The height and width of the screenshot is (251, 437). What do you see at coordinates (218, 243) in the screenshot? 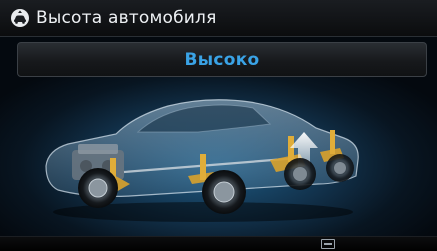
I see `status-bar` at bounding box center [218, 243].